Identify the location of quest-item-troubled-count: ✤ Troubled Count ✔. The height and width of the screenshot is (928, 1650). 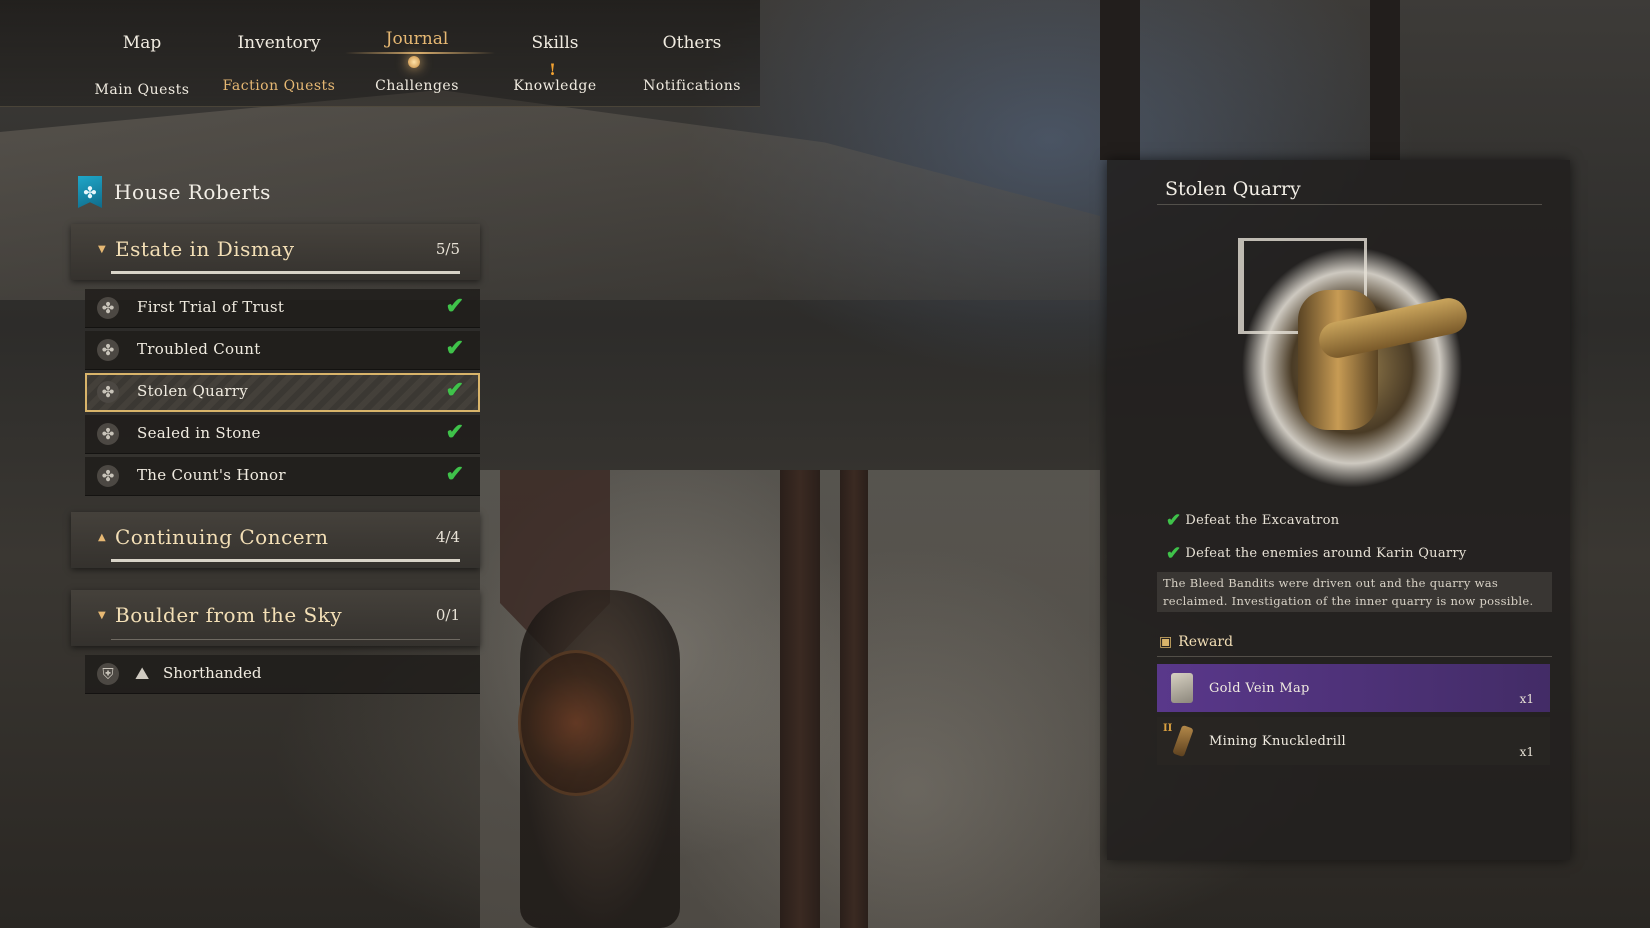
(282, 350).